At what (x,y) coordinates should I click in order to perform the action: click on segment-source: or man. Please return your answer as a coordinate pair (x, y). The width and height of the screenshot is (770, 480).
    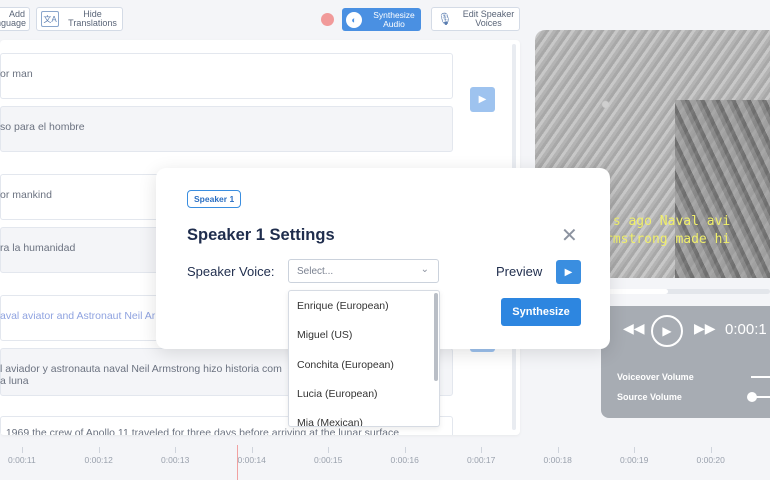
    Looking at the image, I should click on (226, 76).